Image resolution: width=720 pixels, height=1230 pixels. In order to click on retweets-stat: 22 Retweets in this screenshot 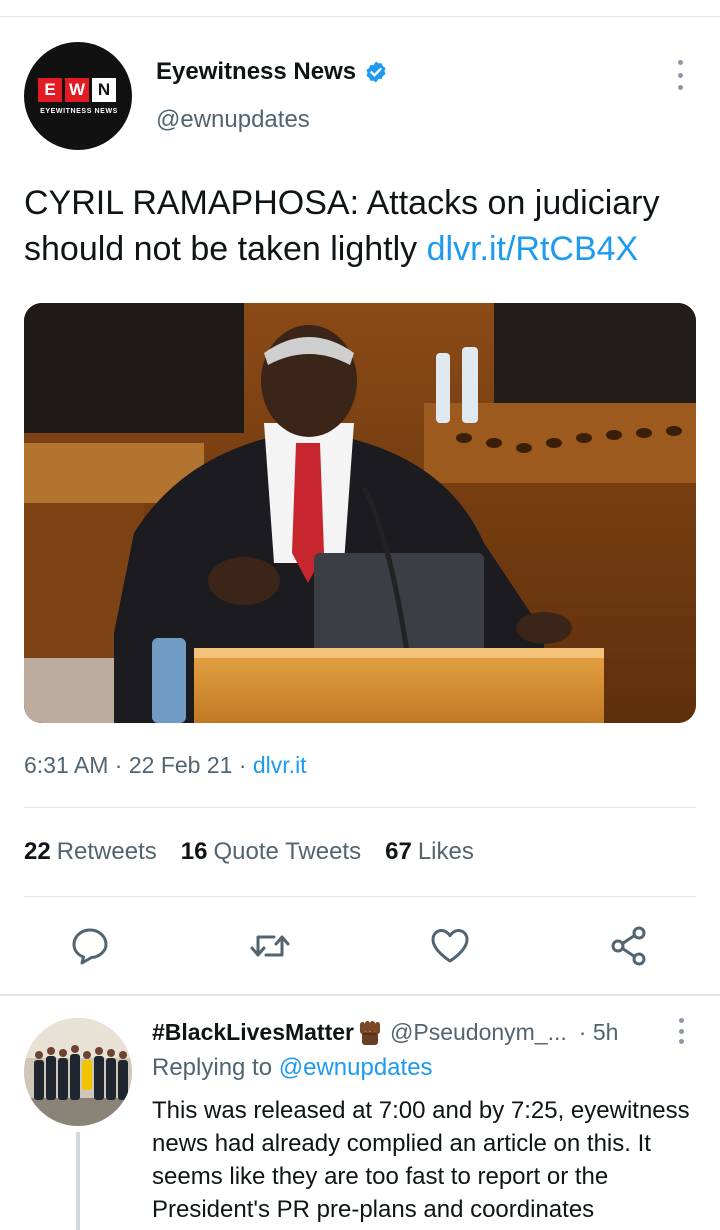, I will do `click(90, 852)`.